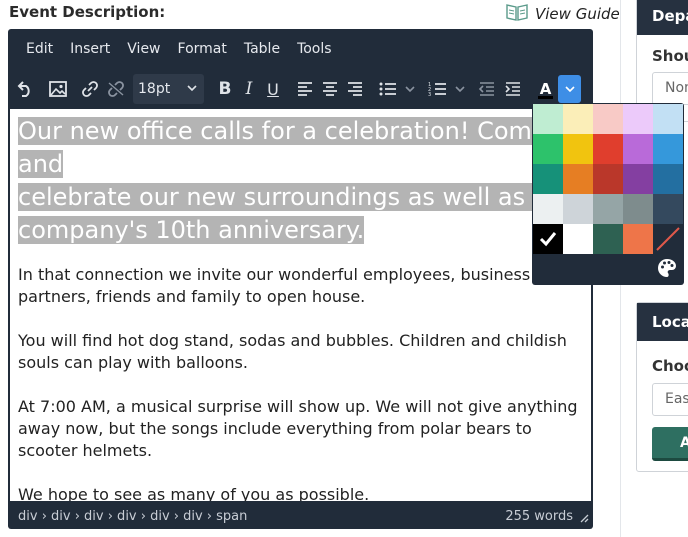 The image size is (688, 537). I want to click on align-center-button, so click(330, 89).